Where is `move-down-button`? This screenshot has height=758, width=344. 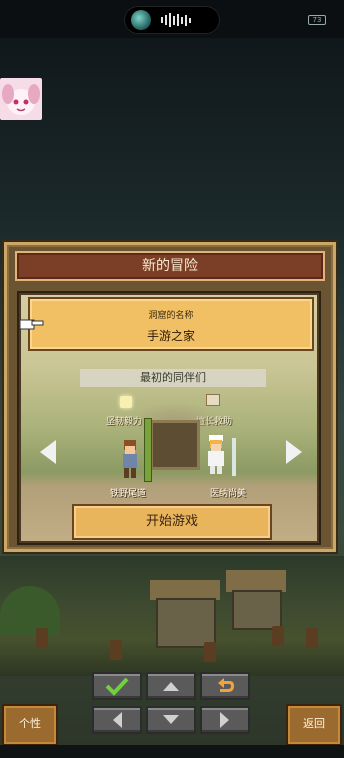 move-down-button is located at coordinates (171, 720).